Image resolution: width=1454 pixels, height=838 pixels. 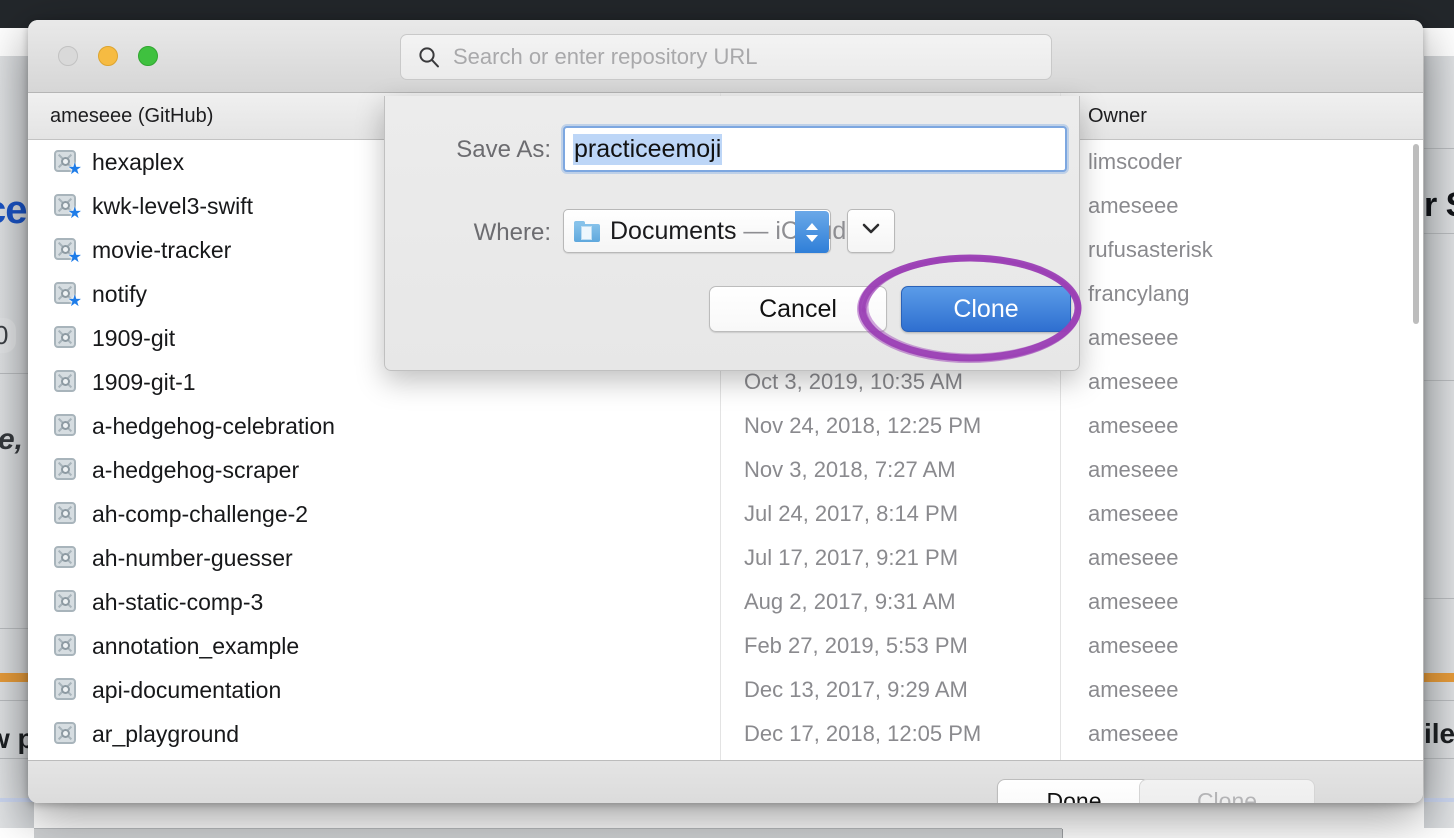 What do you see at coordinates (986, 309) in the screenshot?
I see `sheet-clone-button: Clone` at bounding box center [986, 309].